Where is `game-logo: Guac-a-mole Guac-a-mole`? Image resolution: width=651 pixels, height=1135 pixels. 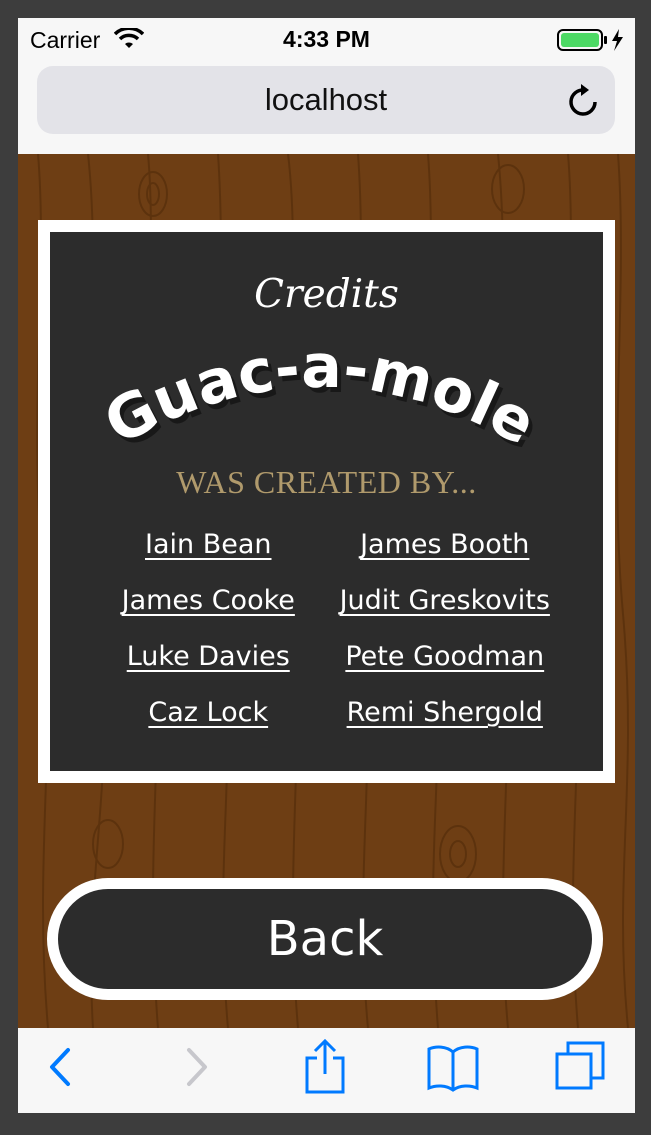 game-logo: Guac-a-mole Guac-a-mole is located at coordinates (321, 402).